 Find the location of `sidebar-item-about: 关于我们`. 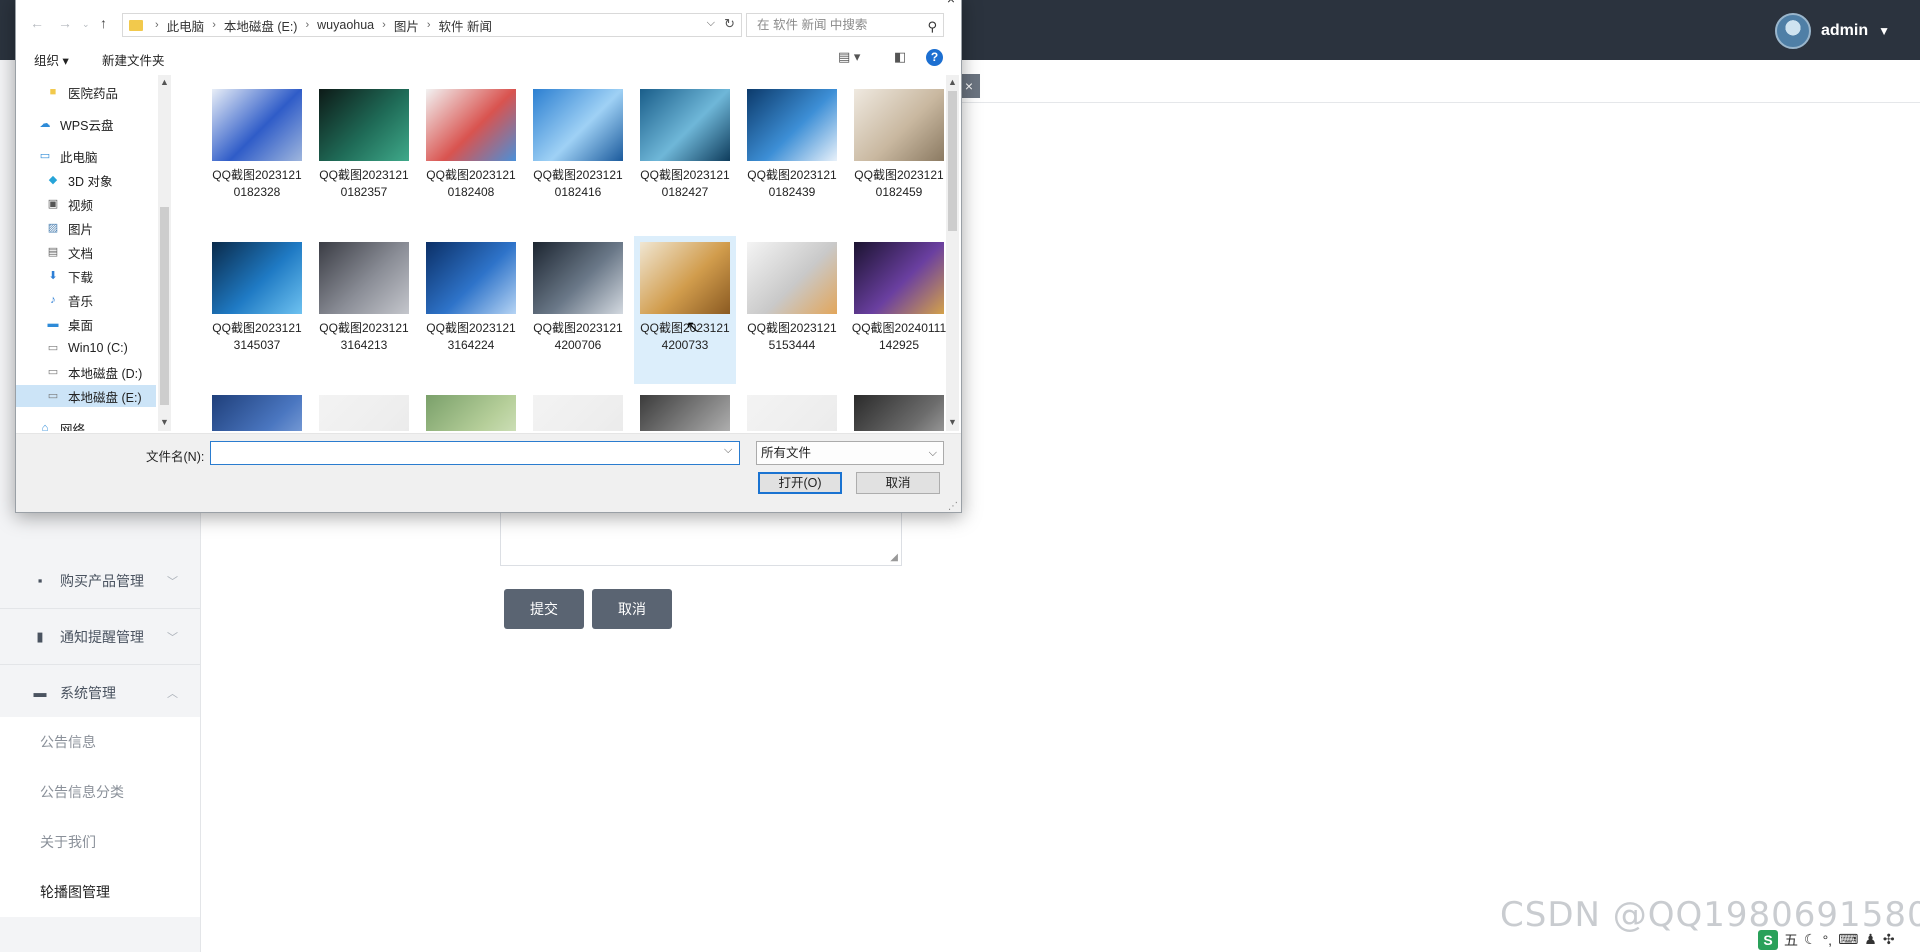

sidebar-item-about: 关于我们 is located at coordinates (100, 842).